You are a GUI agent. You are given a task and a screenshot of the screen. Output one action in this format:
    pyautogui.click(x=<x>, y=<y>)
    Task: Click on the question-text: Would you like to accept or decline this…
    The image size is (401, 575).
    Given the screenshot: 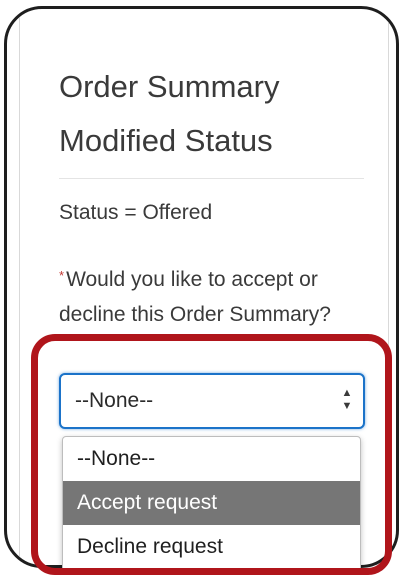 What is the action you would take?
    pyautogui.click(x=195, y=297)
    